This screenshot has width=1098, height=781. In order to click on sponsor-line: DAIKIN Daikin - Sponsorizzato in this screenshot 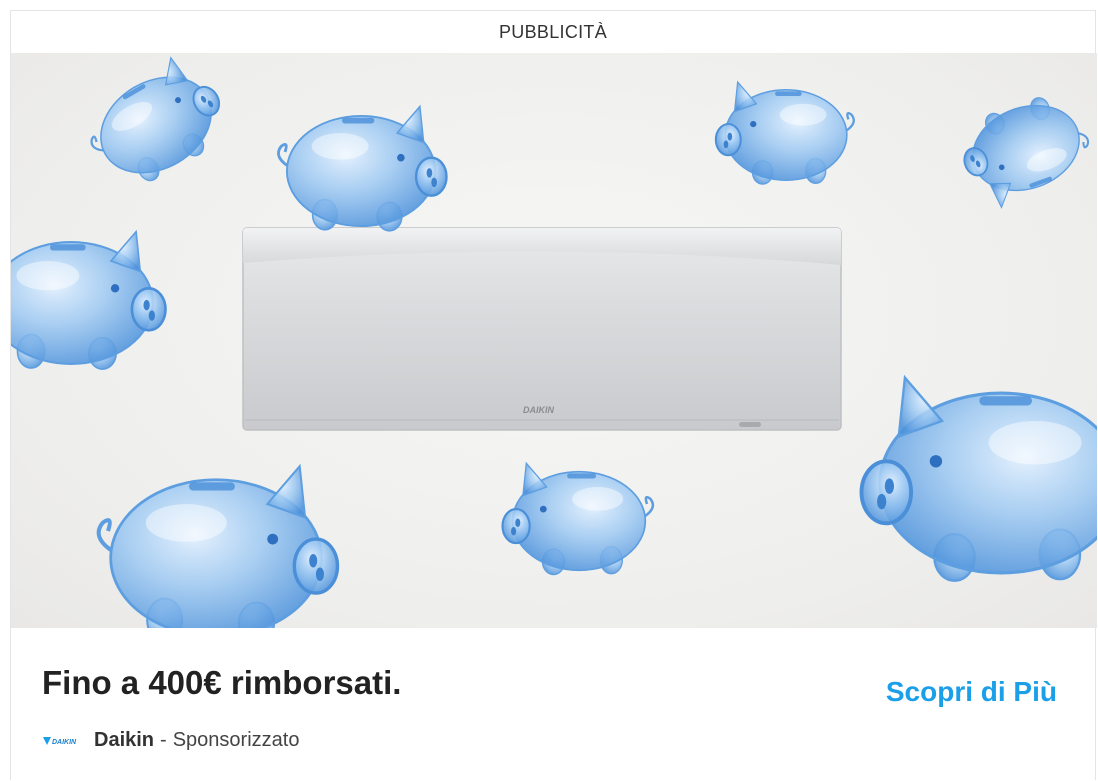, I will do `click(170, 740)`.